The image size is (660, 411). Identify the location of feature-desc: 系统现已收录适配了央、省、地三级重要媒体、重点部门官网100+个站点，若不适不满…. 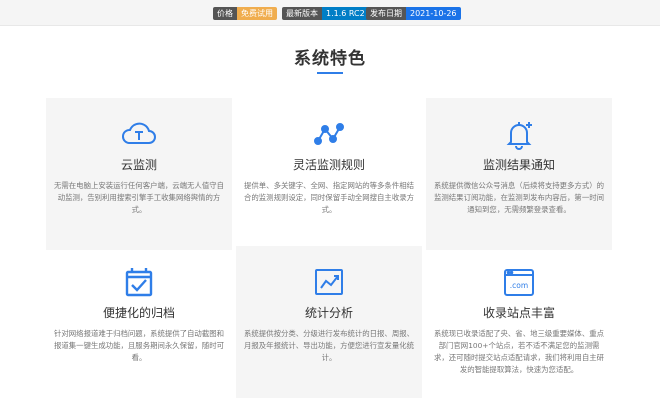
(519, 351).